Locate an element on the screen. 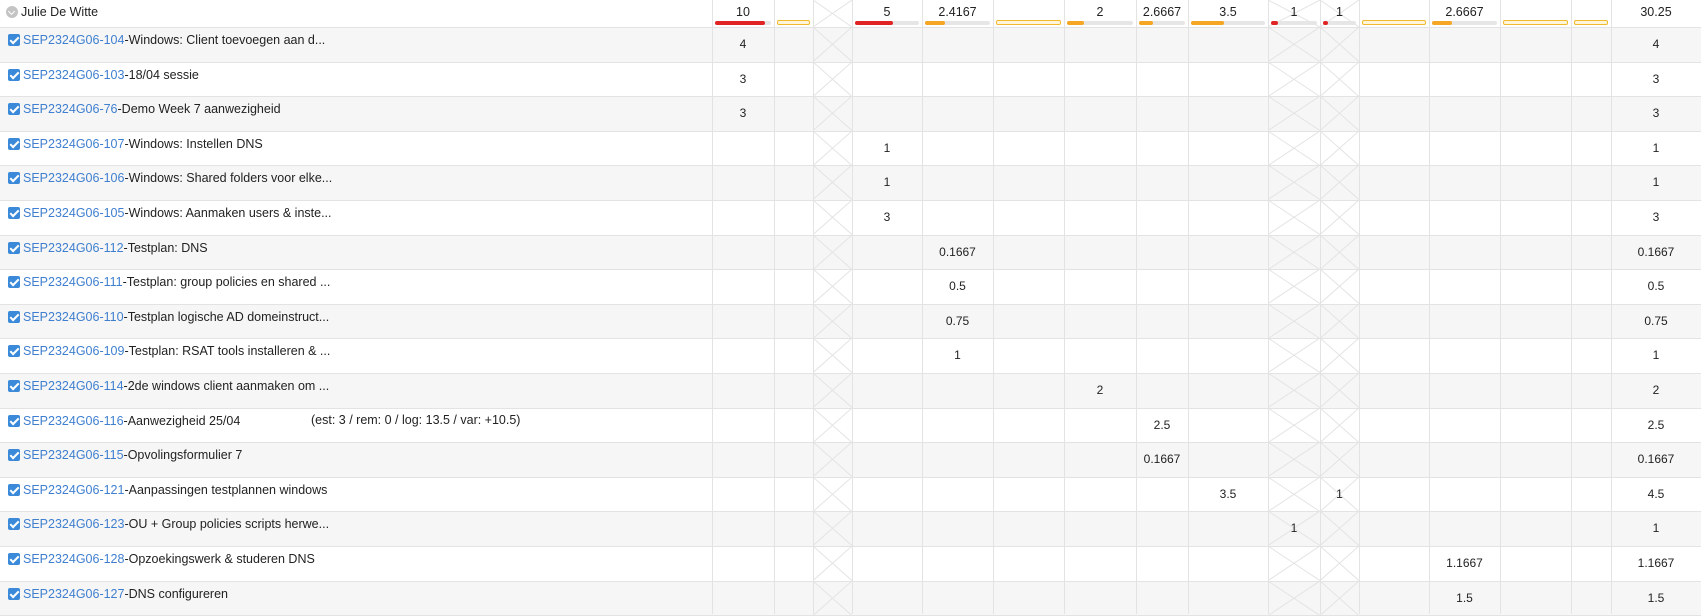 The image size is (1701, 616). logged-hours-cell: 4 is located at coordinates (743, 44).